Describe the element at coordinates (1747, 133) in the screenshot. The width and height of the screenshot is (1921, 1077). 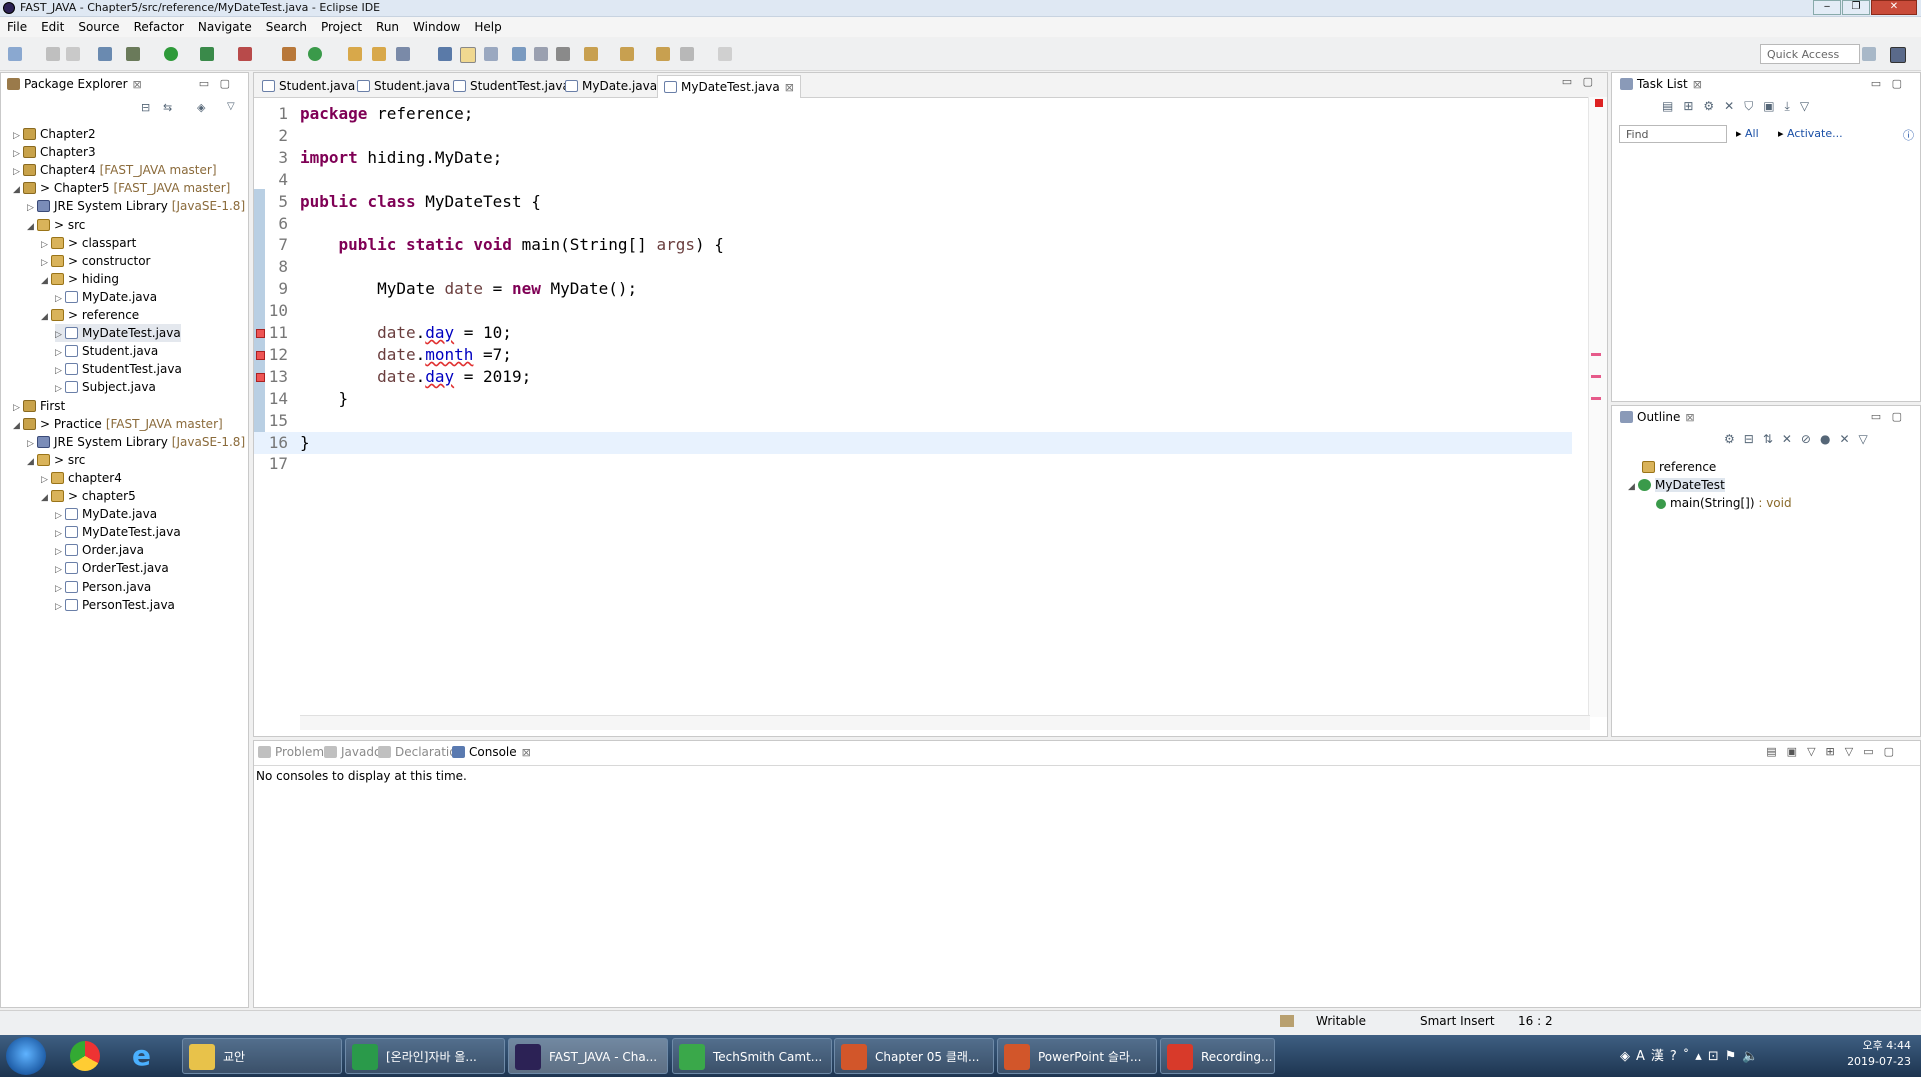
I see `all-link: ▸ All` at that location.